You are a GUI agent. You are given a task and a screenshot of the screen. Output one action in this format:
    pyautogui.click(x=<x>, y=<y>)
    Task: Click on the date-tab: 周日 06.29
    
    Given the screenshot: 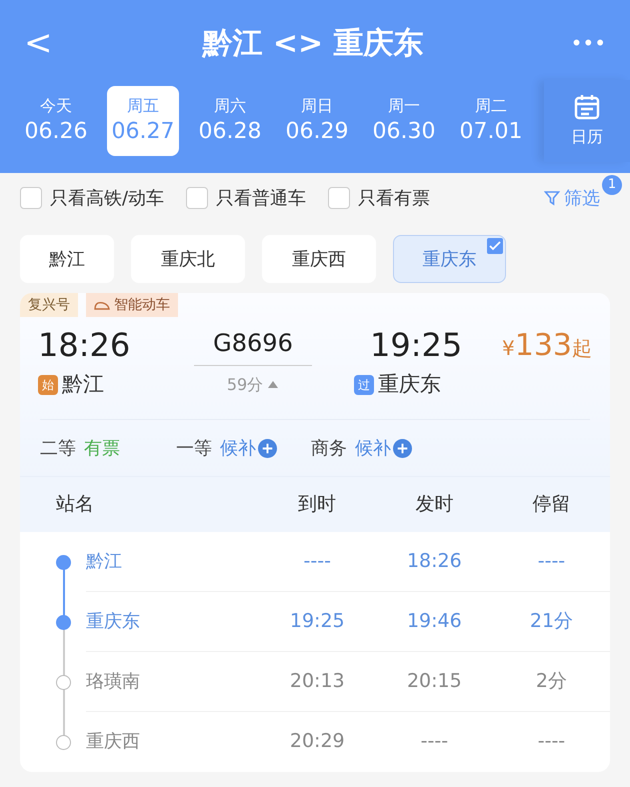 What is the action you would take?
    pyautogui.click(x=317, y=121)
    